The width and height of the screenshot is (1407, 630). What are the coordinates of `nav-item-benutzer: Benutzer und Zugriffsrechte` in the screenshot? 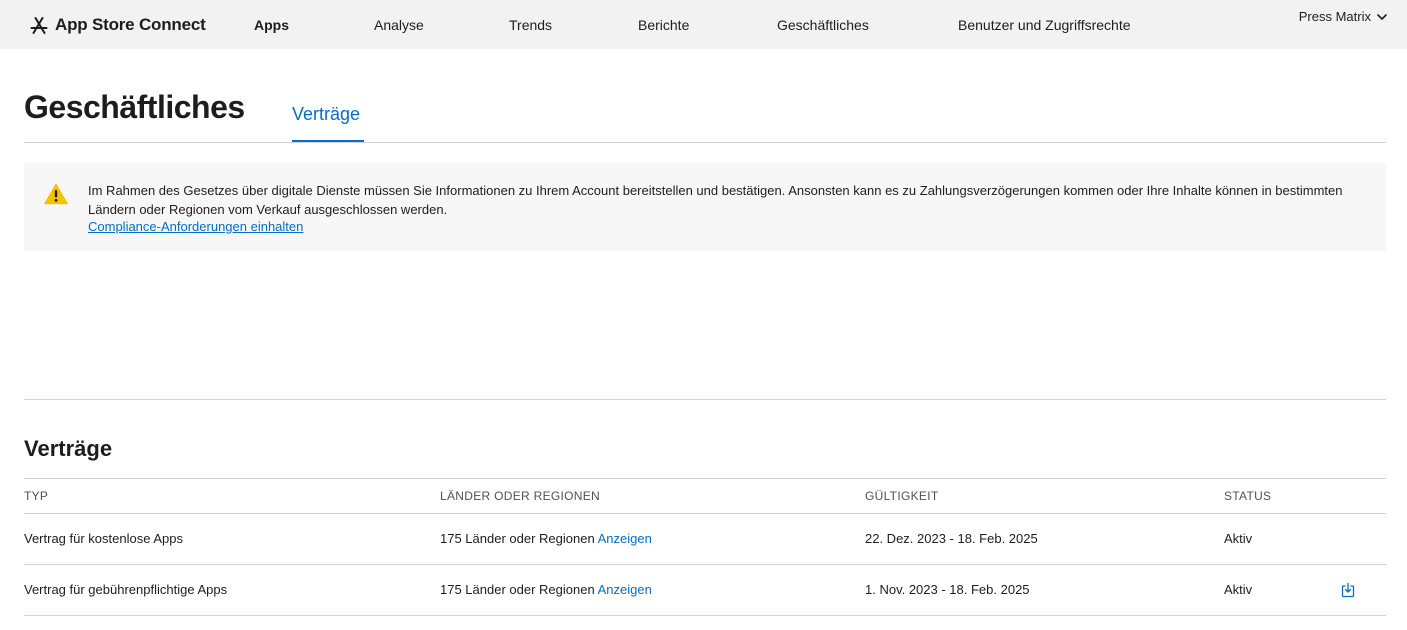 It's located at (1044, 25).